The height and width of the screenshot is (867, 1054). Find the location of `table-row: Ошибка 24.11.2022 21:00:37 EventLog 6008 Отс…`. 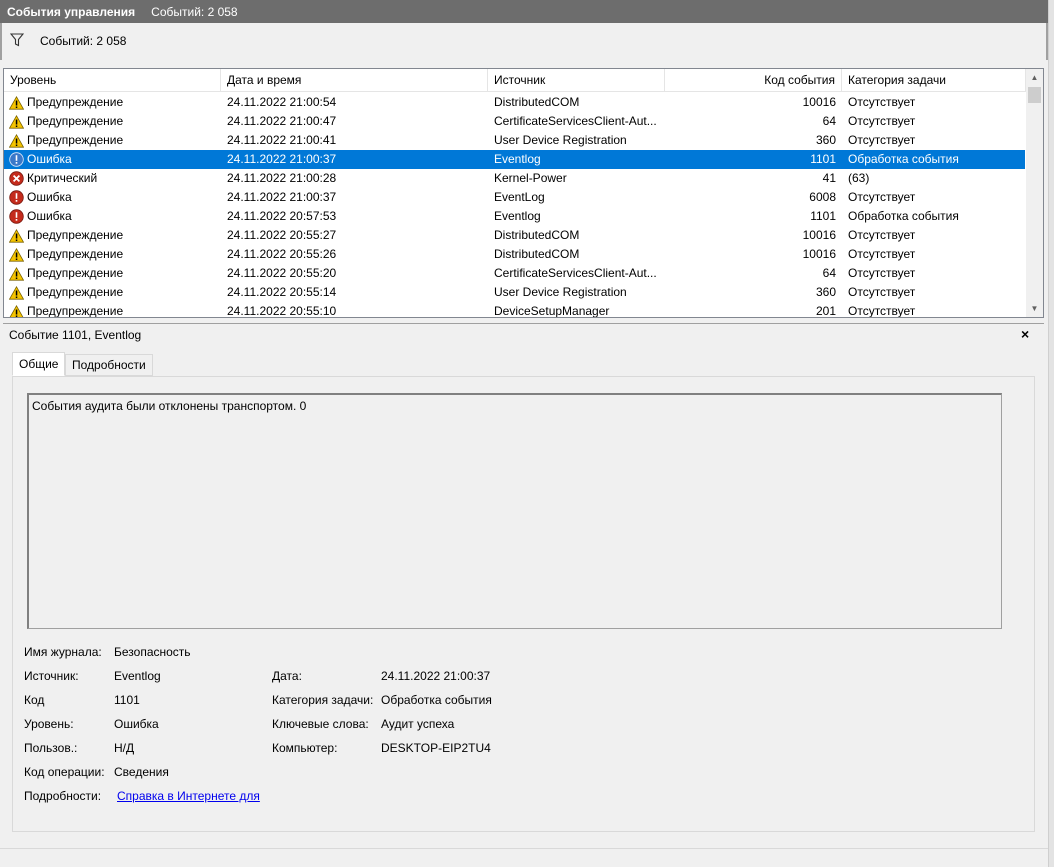

table-row: Ошибка 24.11.2022 21:00:37 EventLog 6008 Отс… is located at coordinates (514, 197).